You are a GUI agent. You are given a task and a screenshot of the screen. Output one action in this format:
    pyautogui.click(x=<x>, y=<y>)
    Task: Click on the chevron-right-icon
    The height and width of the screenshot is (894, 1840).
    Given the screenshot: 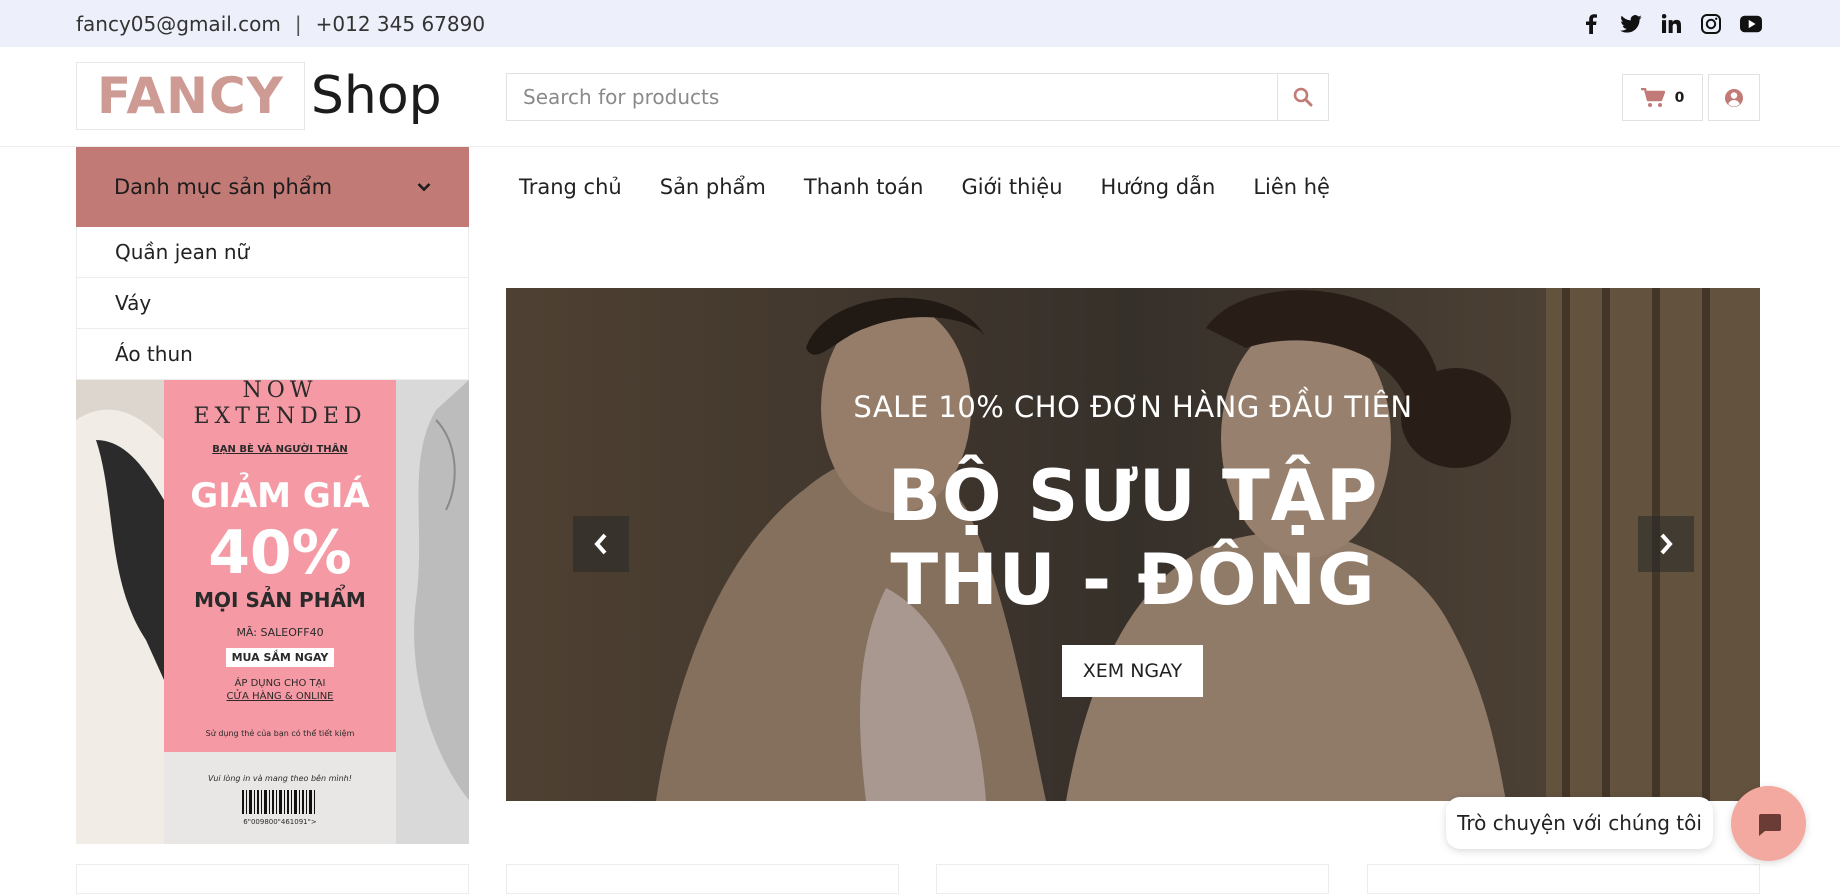 What is the action you would take?
    pyautogui.click(x=1666, y=544)
    